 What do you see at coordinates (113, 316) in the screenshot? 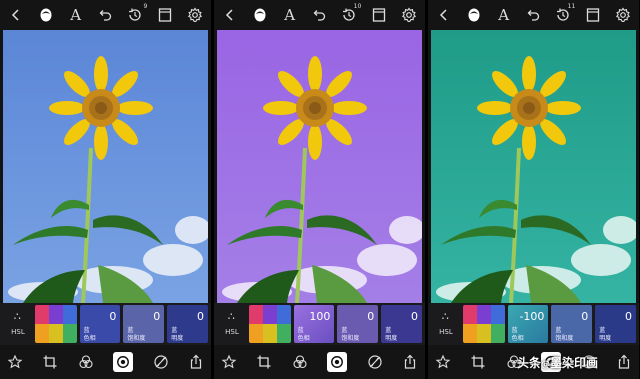
I see `hue-value: 0` at bounding box center [113, 316].